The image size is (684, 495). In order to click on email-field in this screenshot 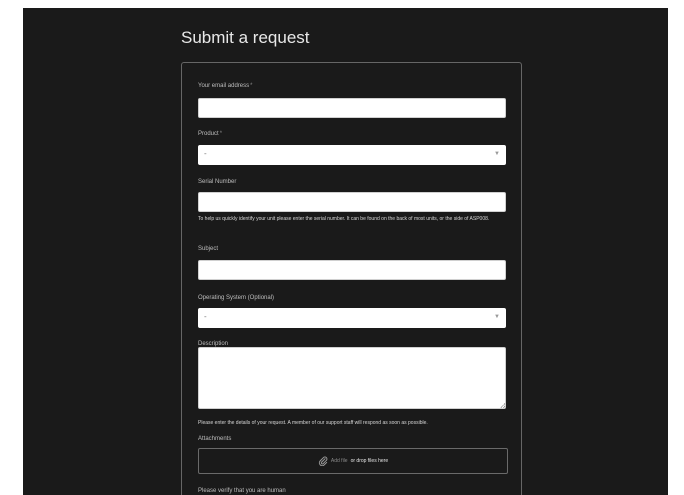, I will do `click(352, 108)`.